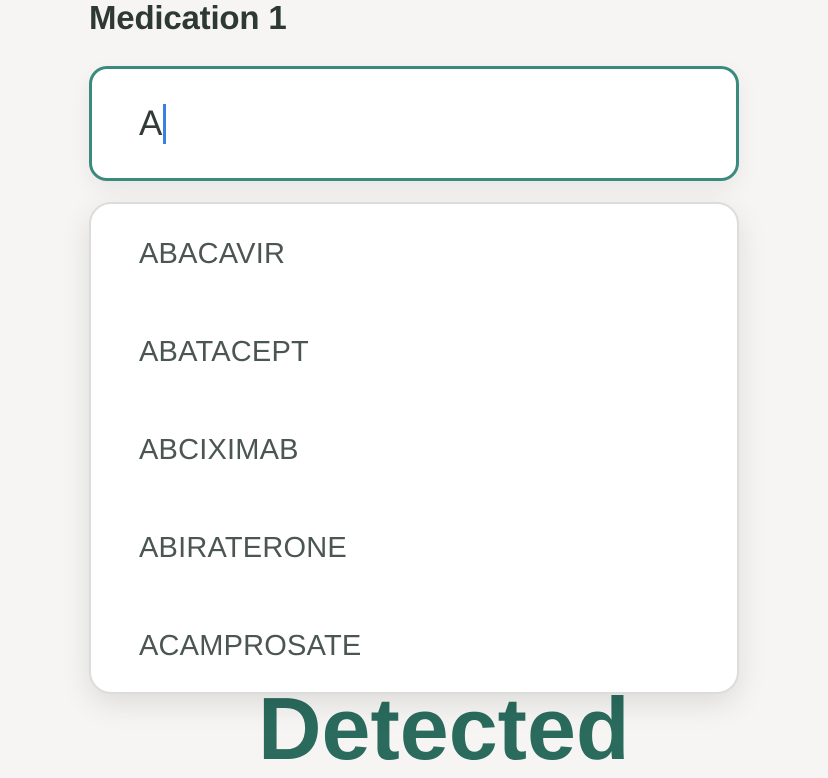  I want to click on dropdown-option: ABIRATERONE, so click(414, 548).